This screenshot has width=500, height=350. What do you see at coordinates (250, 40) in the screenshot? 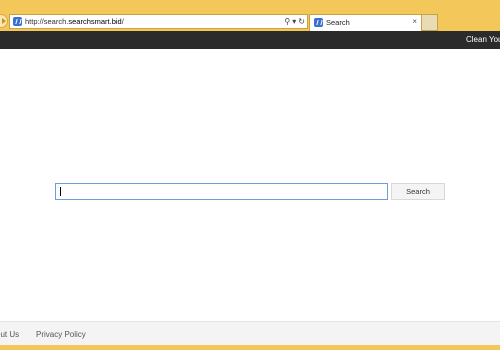
I see `site-top-bar: Clean You` at bounding box center [250, 40].